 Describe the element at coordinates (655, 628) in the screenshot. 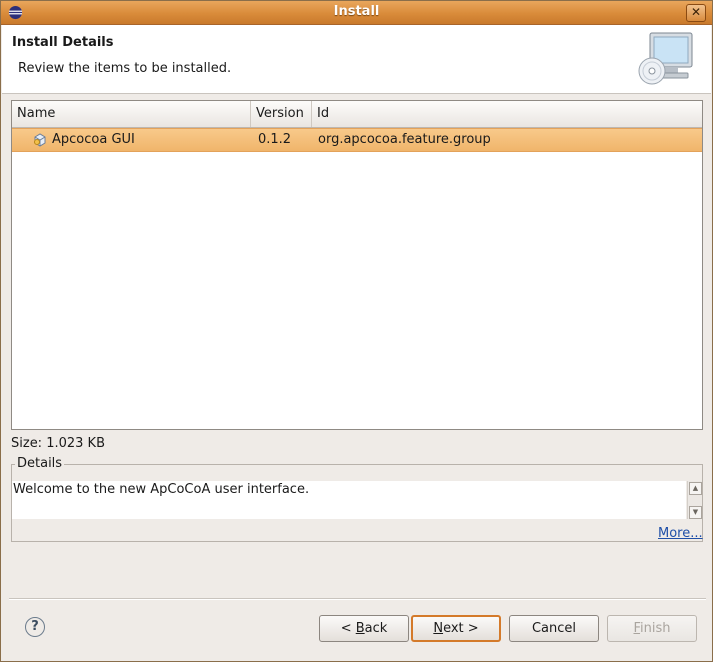

I see `finish-button-rest: inish` at that location.